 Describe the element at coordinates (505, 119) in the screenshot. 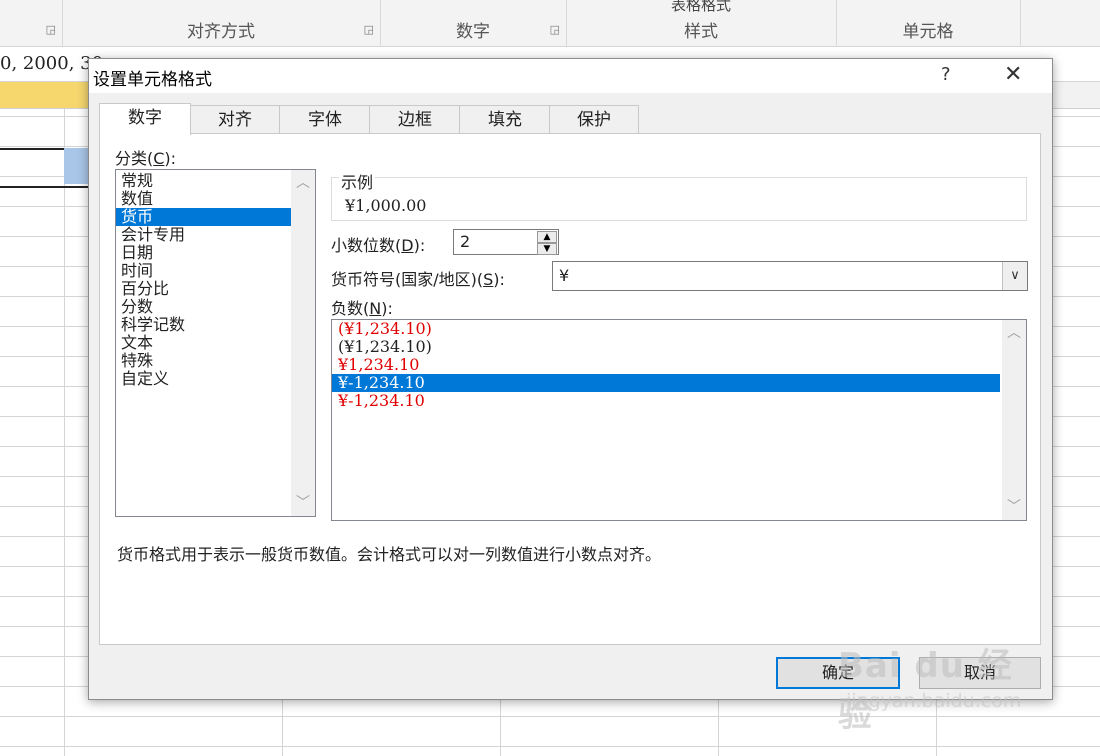

I see `tab-fill: 填充` at that location.